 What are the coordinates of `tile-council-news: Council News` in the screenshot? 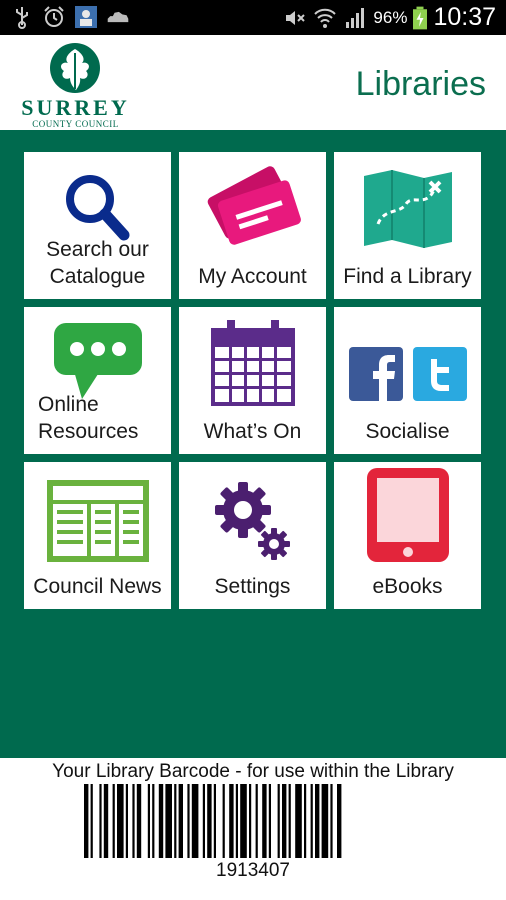 It's located at (97, 535).